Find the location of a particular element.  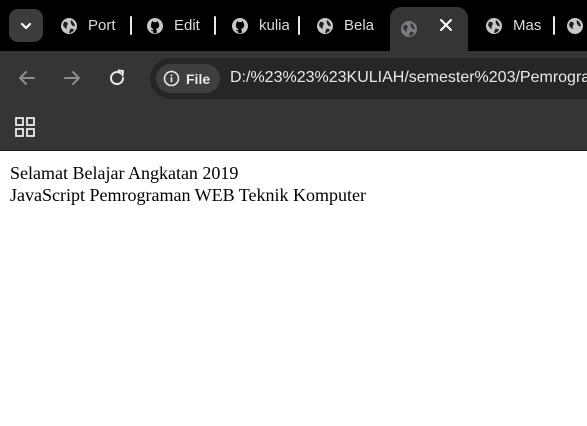

reload-button is located at coordinates (117, 78).